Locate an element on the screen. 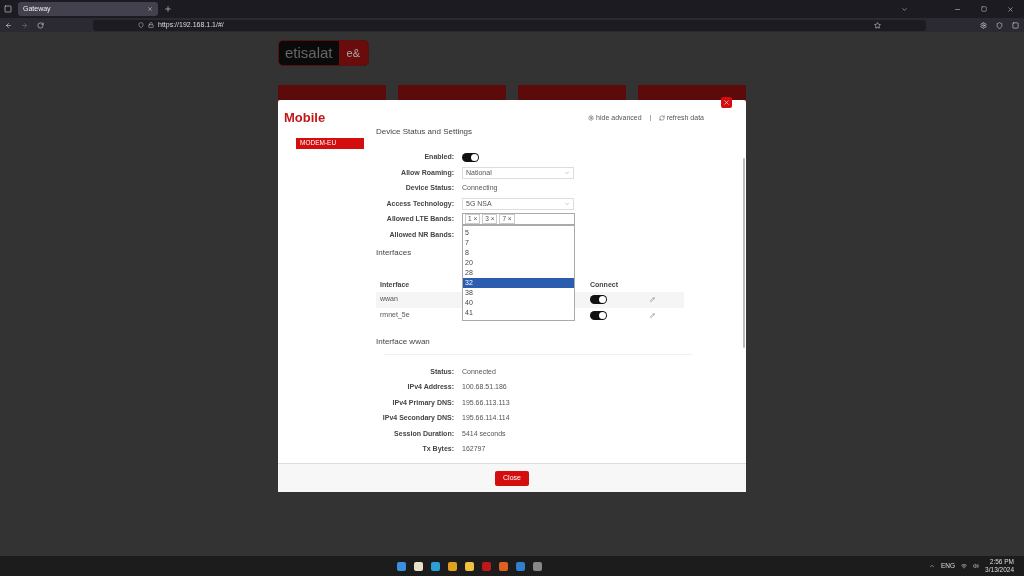 This screenshot has height=576, width=1024. new-tab-icon is located at coordinates (168, 9).